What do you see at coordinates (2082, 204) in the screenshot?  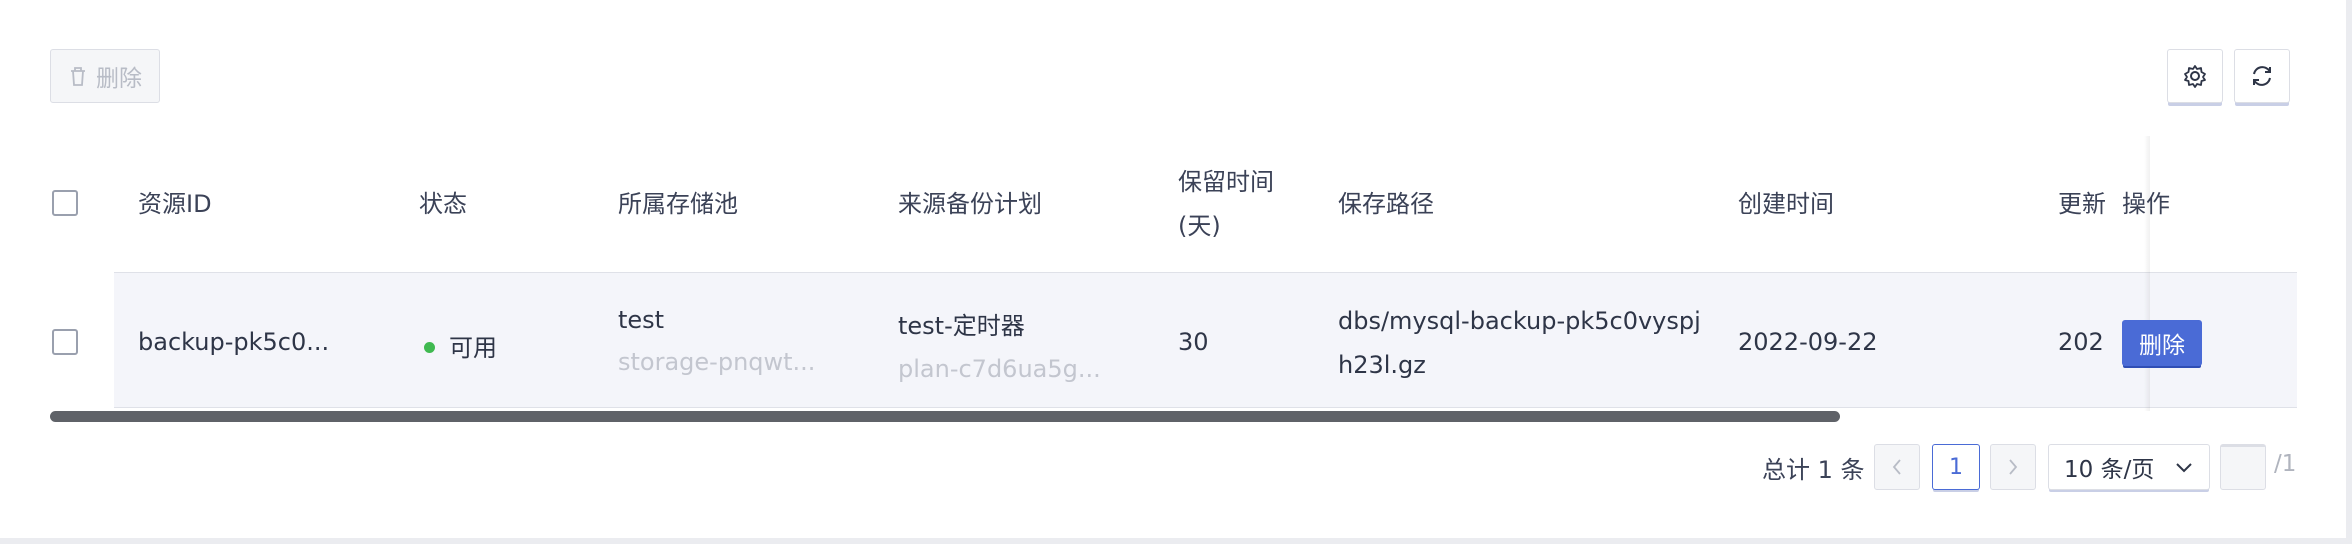 I see `column-header-updated: 更新` at bounding box center [2082, 204].